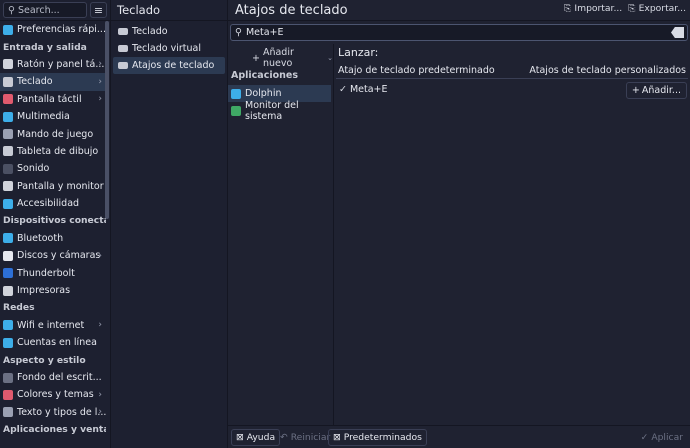 Image resolution: width=690 pixels, height=448 pixels. I want to click on sidebar-item-label: Impresoras, so click(44, 291).